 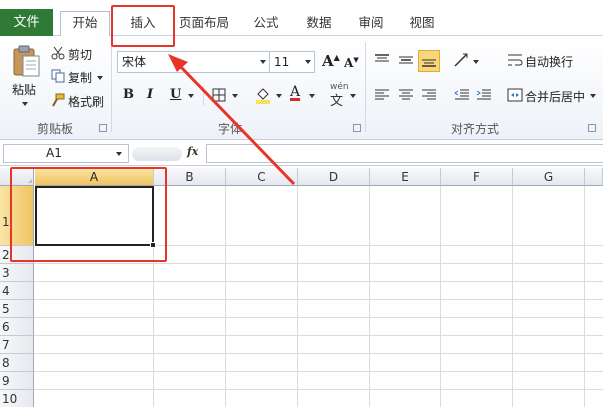 What do you see at coordinates (17, 273) in the screenshot?
I see `row-header-3: 3` at bounding box center [17, 273].